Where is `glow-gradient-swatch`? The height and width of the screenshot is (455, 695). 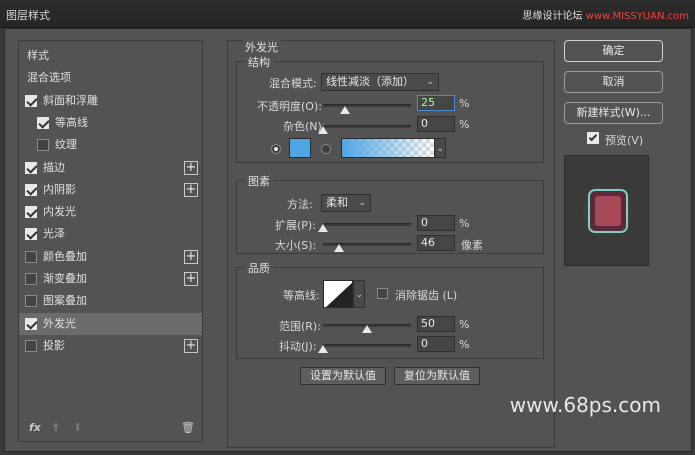 glow-gradient-swatch is located at coordinates (388, 148).